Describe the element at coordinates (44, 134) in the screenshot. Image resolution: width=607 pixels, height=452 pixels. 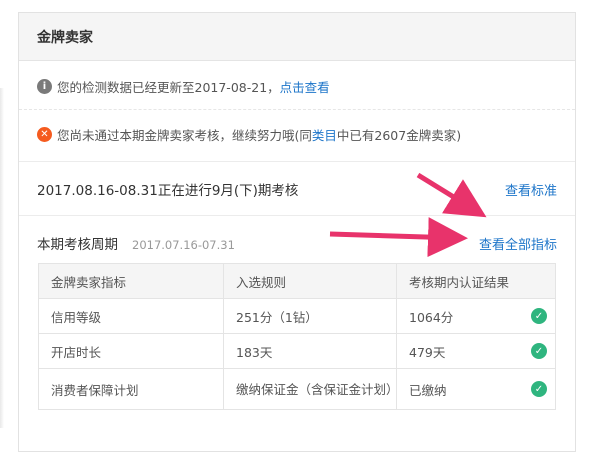
I see `error-x-icon: ✕` at that location.